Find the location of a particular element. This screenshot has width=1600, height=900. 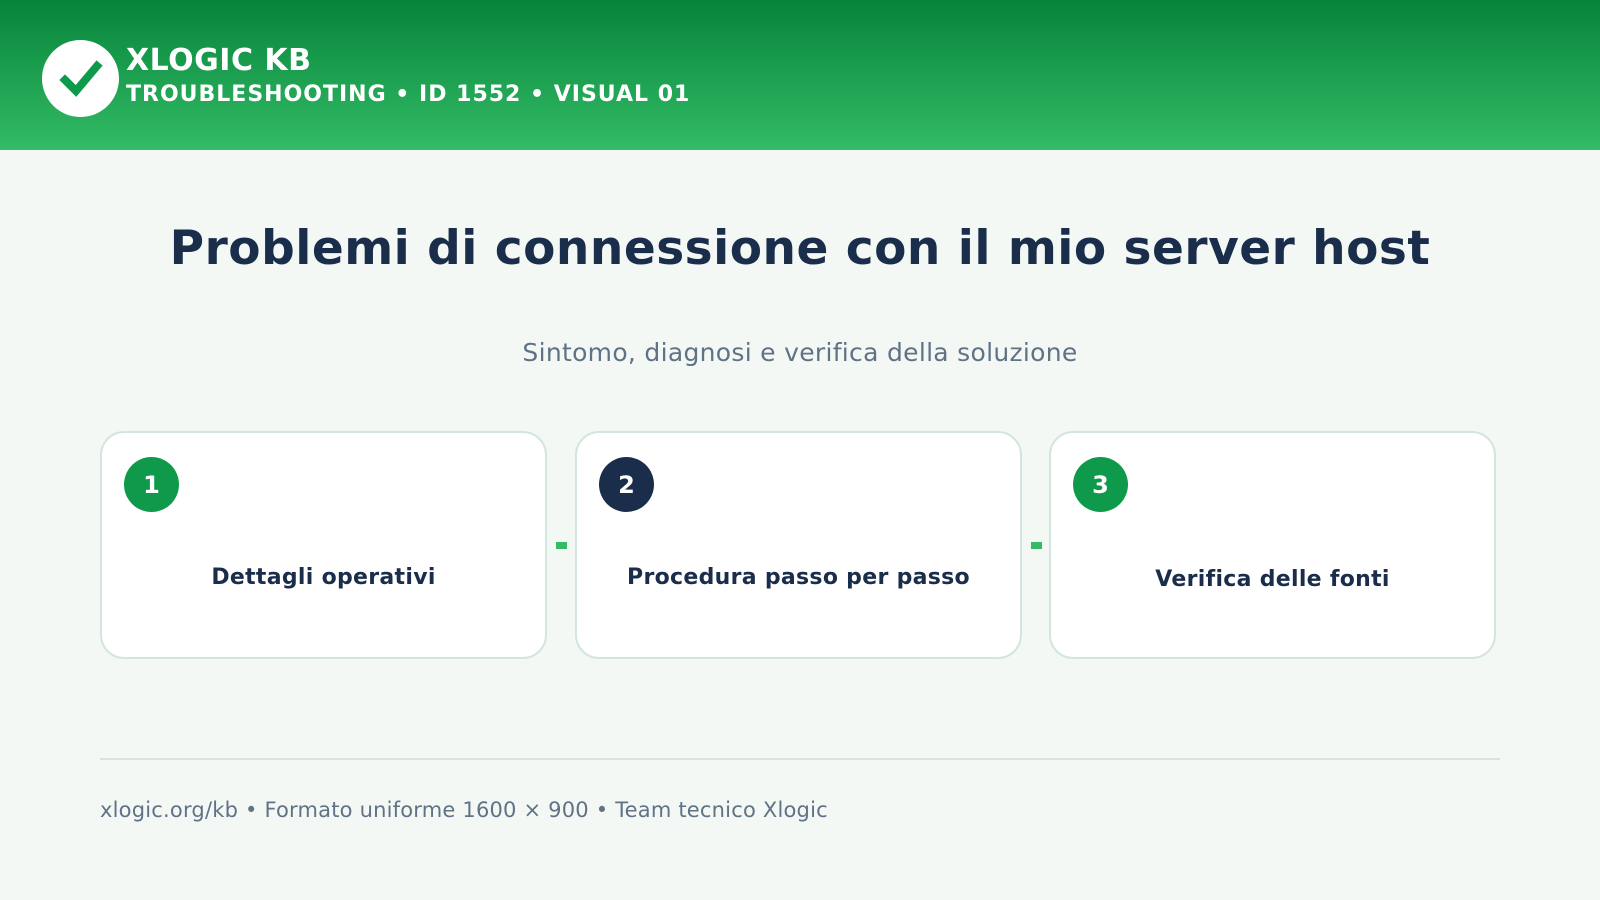

step-card-3: 3 Verifica delle fonti is located at coordinates (1272, 545).